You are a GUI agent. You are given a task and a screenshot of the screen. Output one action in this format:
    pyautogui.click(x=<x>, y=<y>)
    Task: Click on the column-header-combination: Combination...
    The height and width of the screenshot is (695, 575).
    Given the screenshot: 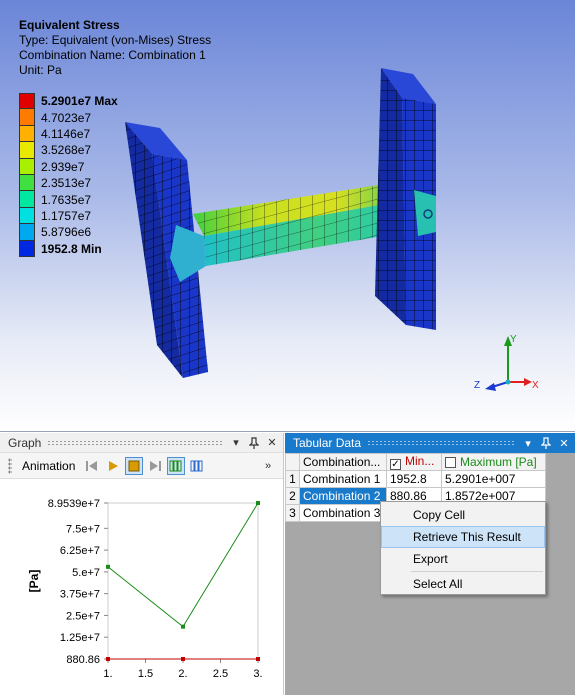 What is the action you would take?
    pyautogui.click(x=343, y=462)
    